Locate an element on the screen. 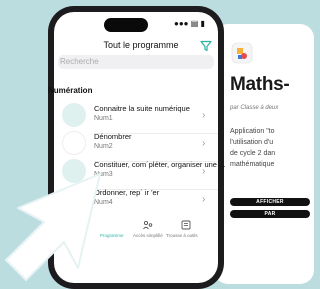  description-line: l'utilisation d'u is located at coordinates (252, 142).